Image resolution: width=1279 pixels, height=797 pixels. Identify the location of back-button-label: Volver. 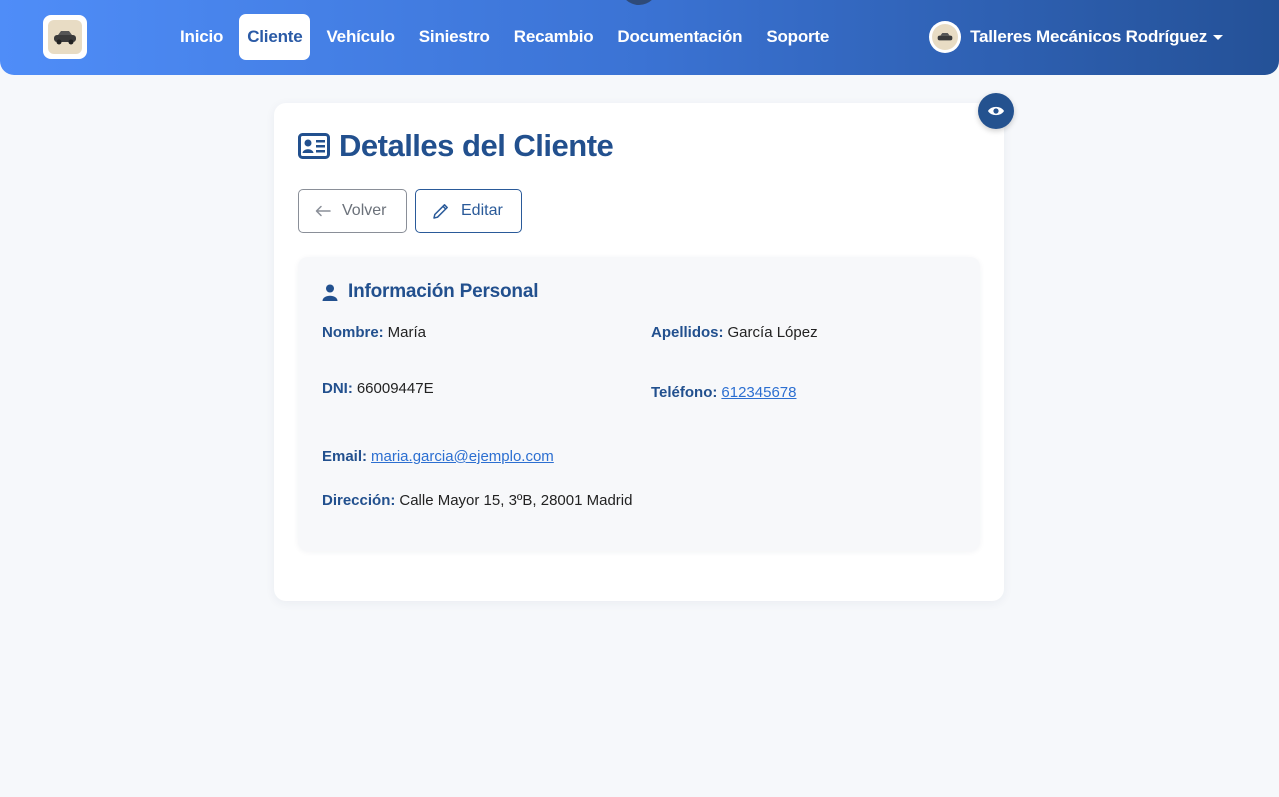
(364, 210).